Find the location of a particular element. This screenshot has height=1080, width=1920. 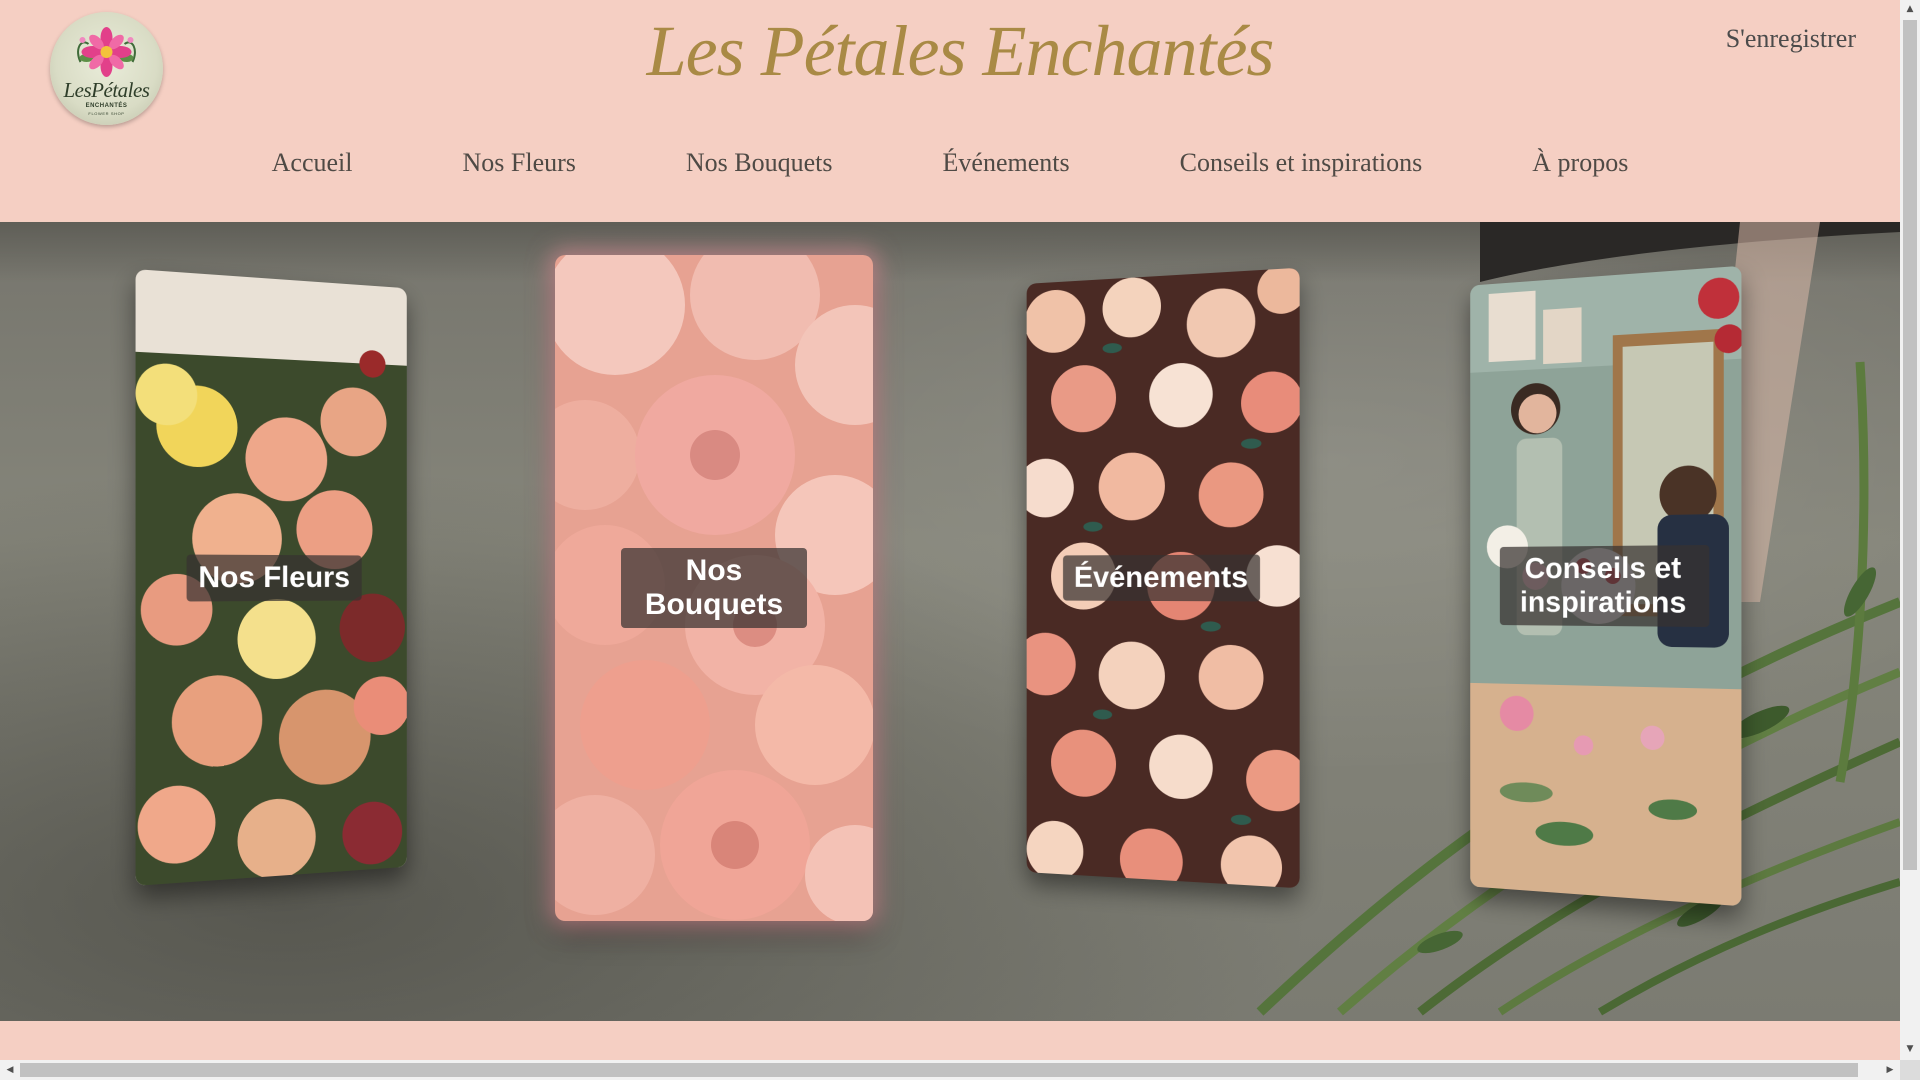

category-card-nos-fleurs: Nos Fleurs is located at coordinates (271, 577).